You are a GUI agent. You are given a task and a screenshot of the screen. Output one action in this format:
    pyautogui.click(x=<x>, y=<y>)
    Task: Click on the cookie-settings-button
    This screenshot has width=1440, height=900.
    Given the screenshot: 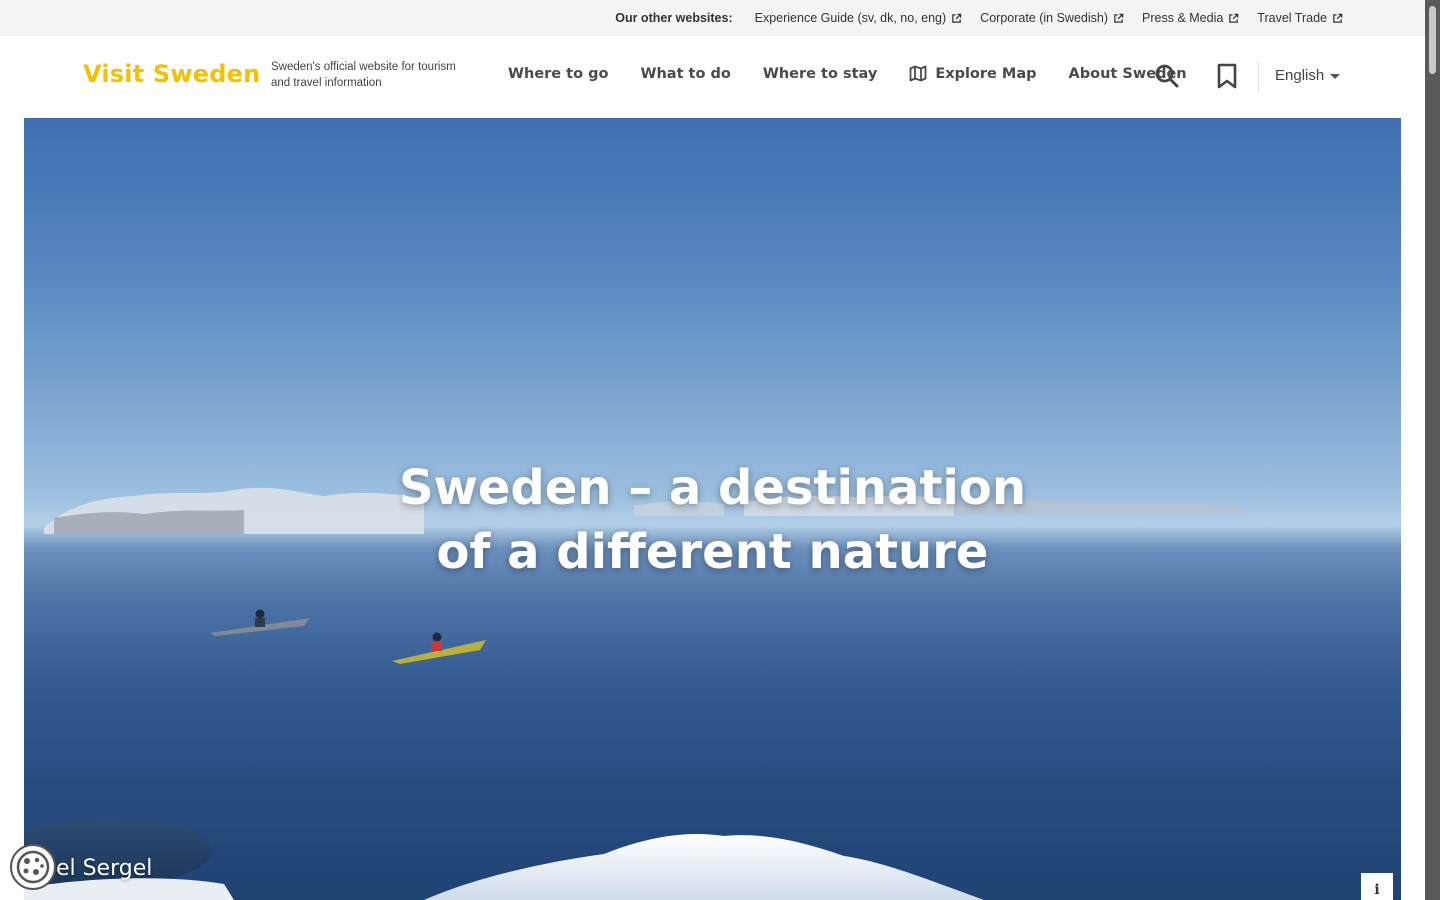 What is the action you would take?
    pyautogui.click(x=33, y=867)
    